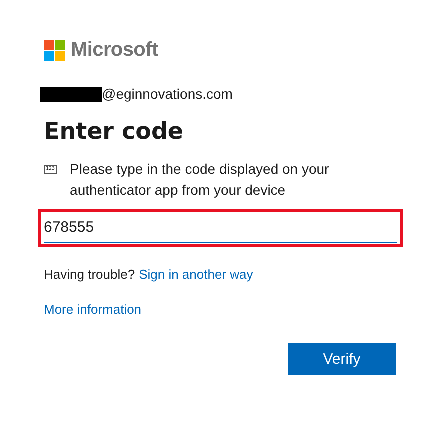 The height and width of the screenshot is (421, 440). I want to click on verify-button: Verify, so click(342, 359).